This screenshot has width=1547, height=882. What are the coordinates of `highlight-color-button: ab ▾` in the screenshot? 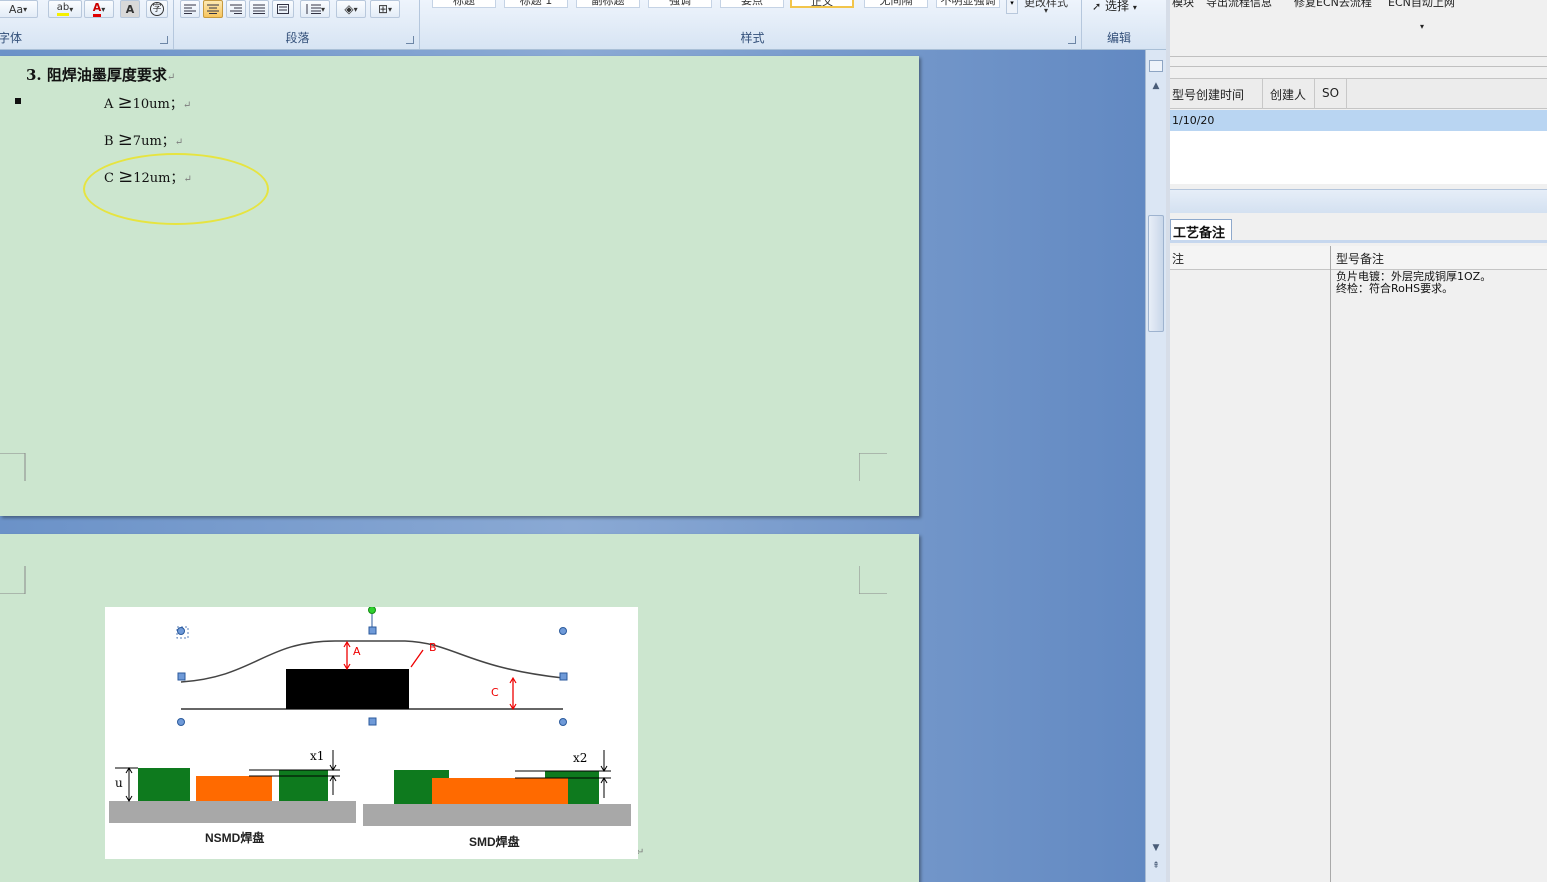 It's located at (65, 9).